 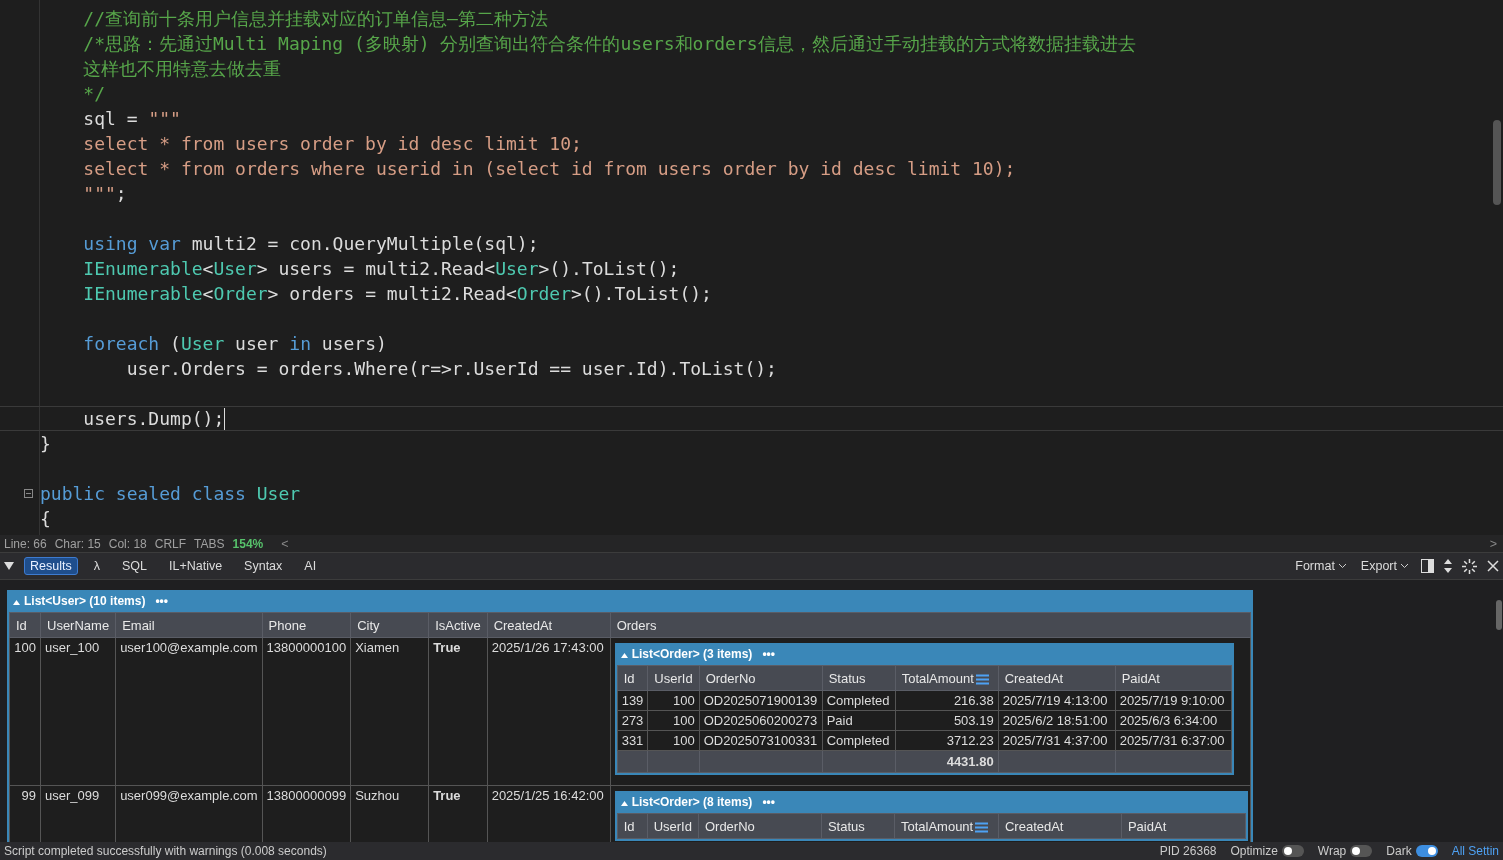 What do you see at coordinates (110, 119) in the screenshot?
I see `code-token: sql =` at bounding box center [110, 119].